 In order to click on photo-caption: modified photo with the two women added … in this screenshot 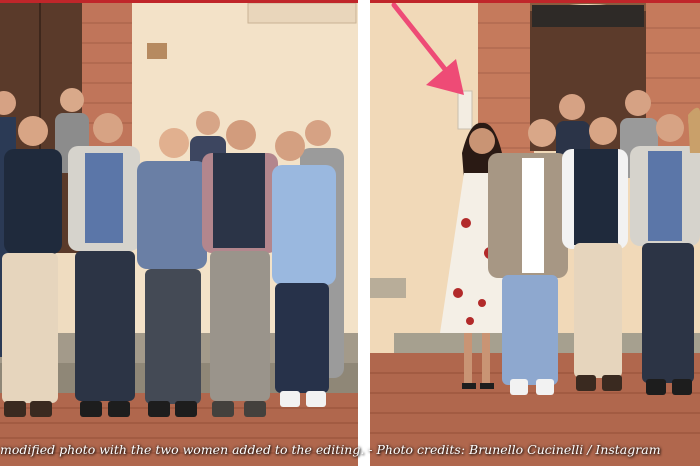, I will do `click(330, 449)`.